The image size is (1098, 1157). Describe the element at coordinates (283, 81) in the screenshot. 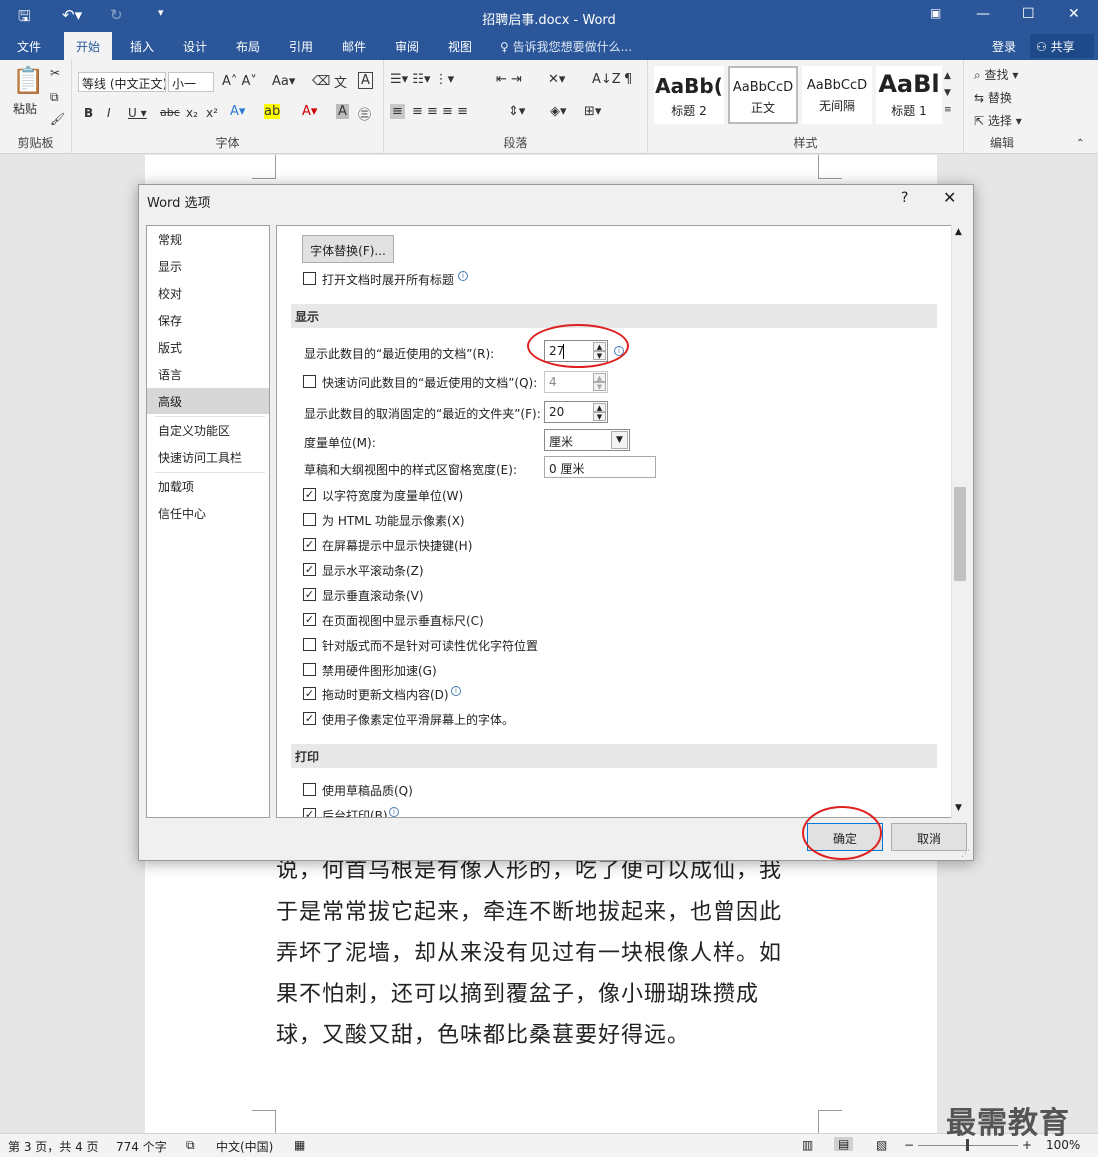

I see `change-case-icon: Aa▾` at that location.